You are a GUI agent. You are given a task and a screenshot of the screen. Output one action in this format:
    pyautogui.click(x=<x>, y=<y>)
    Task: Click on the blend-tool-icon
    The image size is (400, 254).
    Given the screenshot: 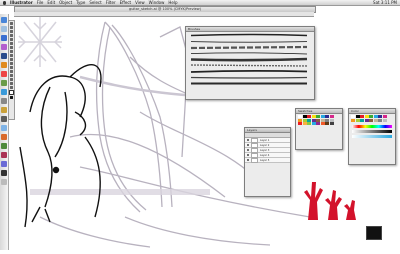 What is the action you would take?
    pyautogui.click(x=11, y=79)
    